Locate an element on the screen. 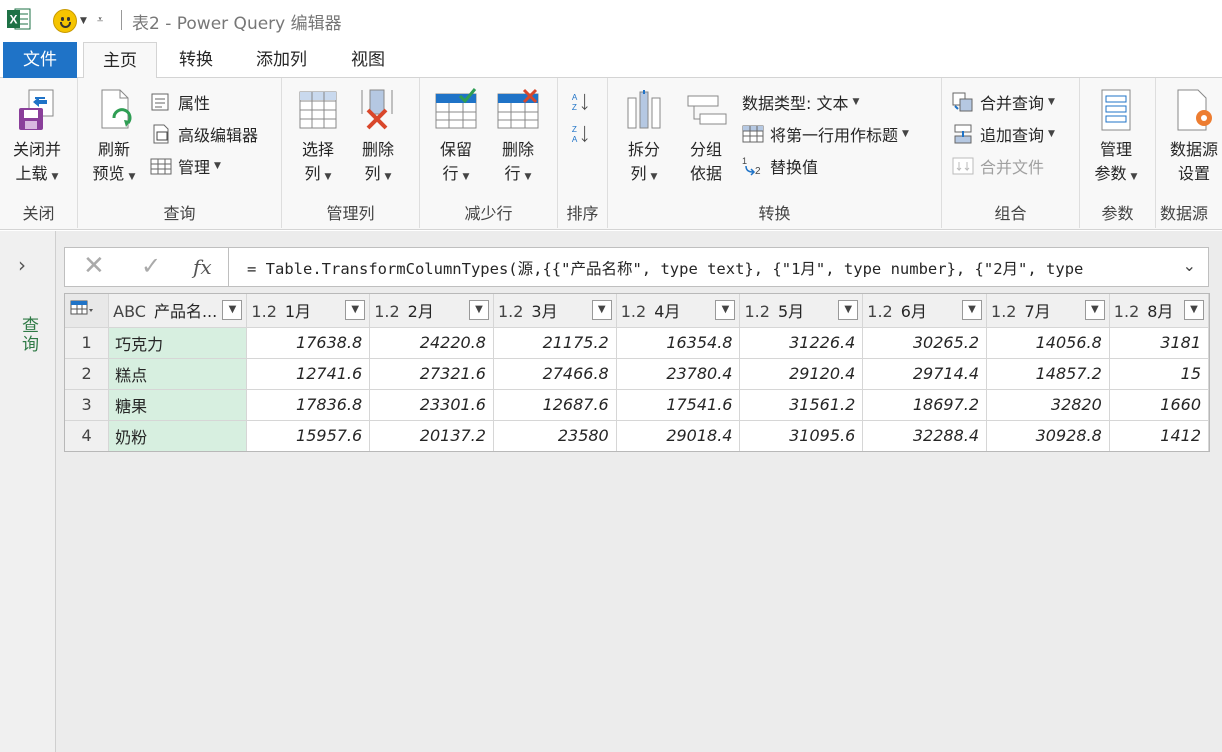 The height and width of the screenshot is (752, 1222). chevron-down-icon: ▼ is located at coordinates (83, 21).